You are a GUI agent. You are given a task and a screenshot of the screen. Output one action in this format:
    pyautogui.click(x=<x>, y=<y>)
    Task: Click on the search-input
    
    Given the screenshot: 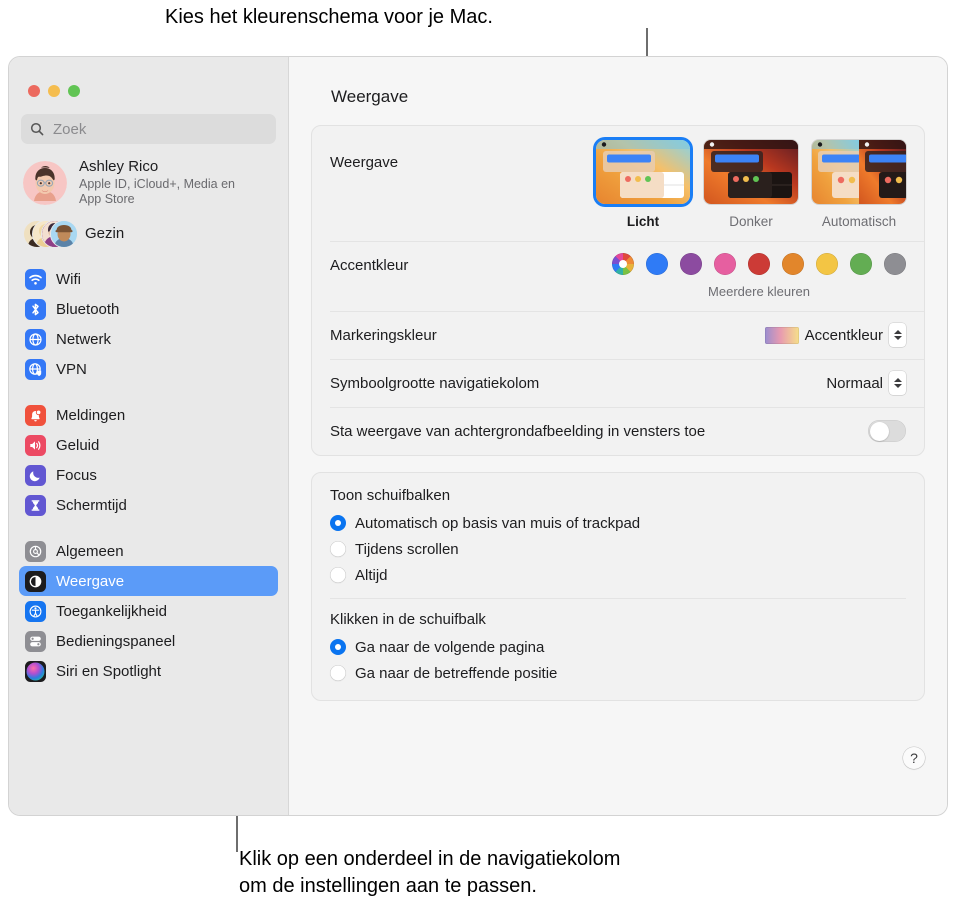 What is the action you would take?
    pyautogui.click(x=159, y=129)
    